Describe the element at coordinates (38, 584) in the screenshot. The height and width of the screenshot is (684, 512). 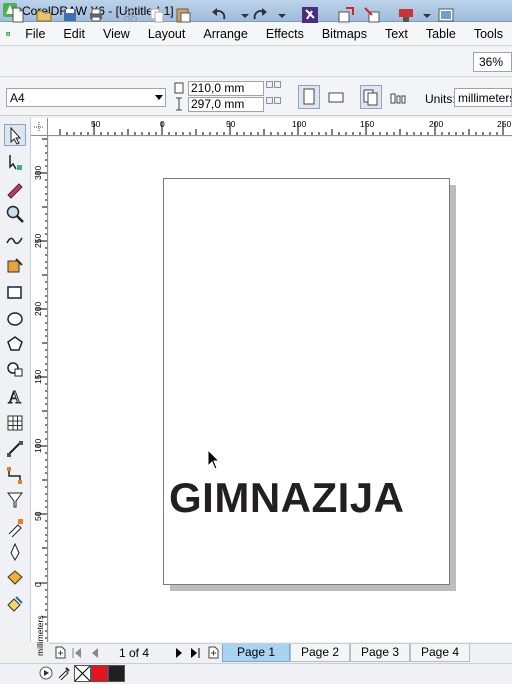
I see `ruler-label: 0` at that location.